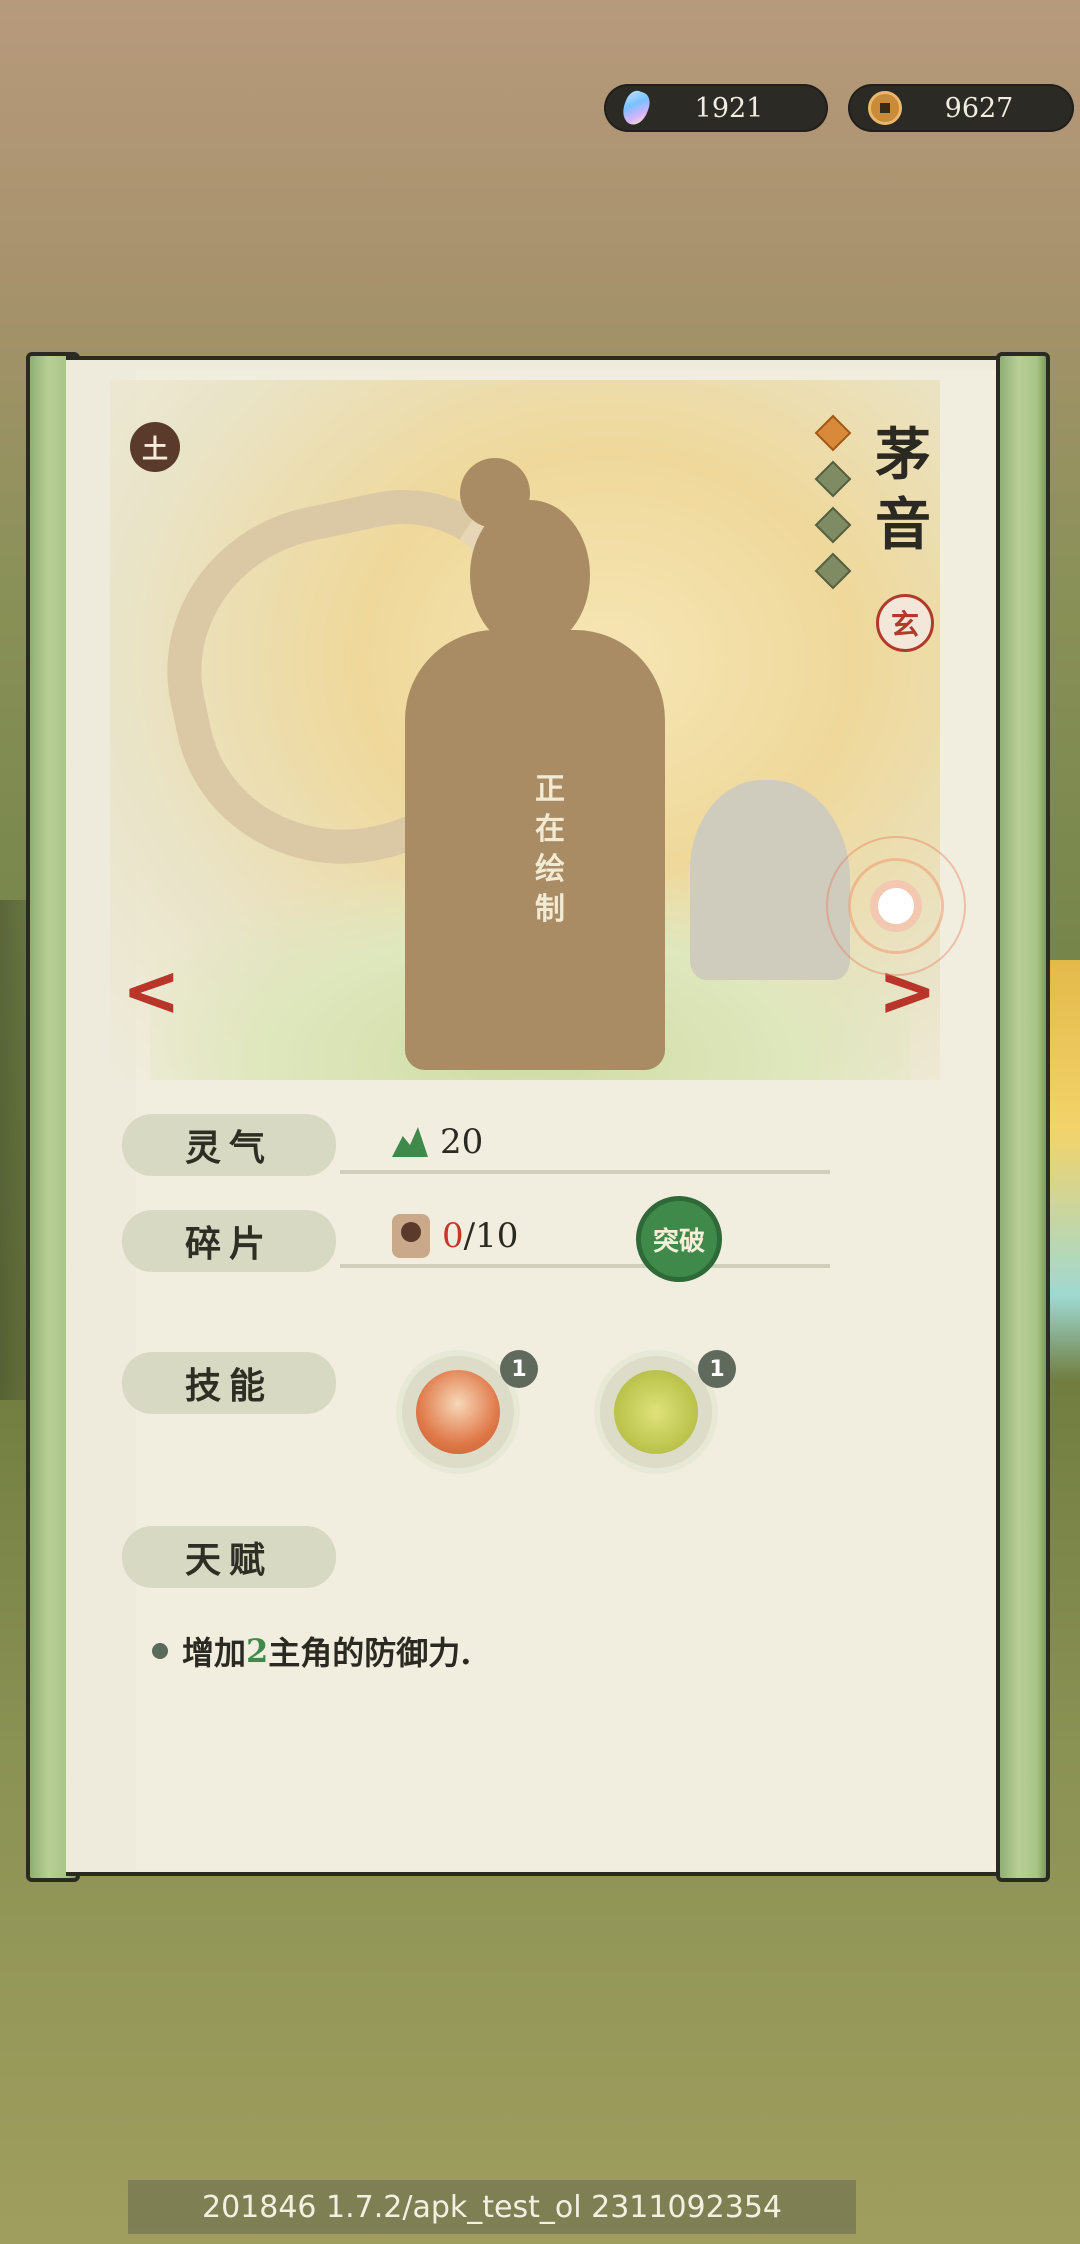 The width and height of the screenshot is (1080, 2244). I want to click on star-icon-lit, so click(833, 433).